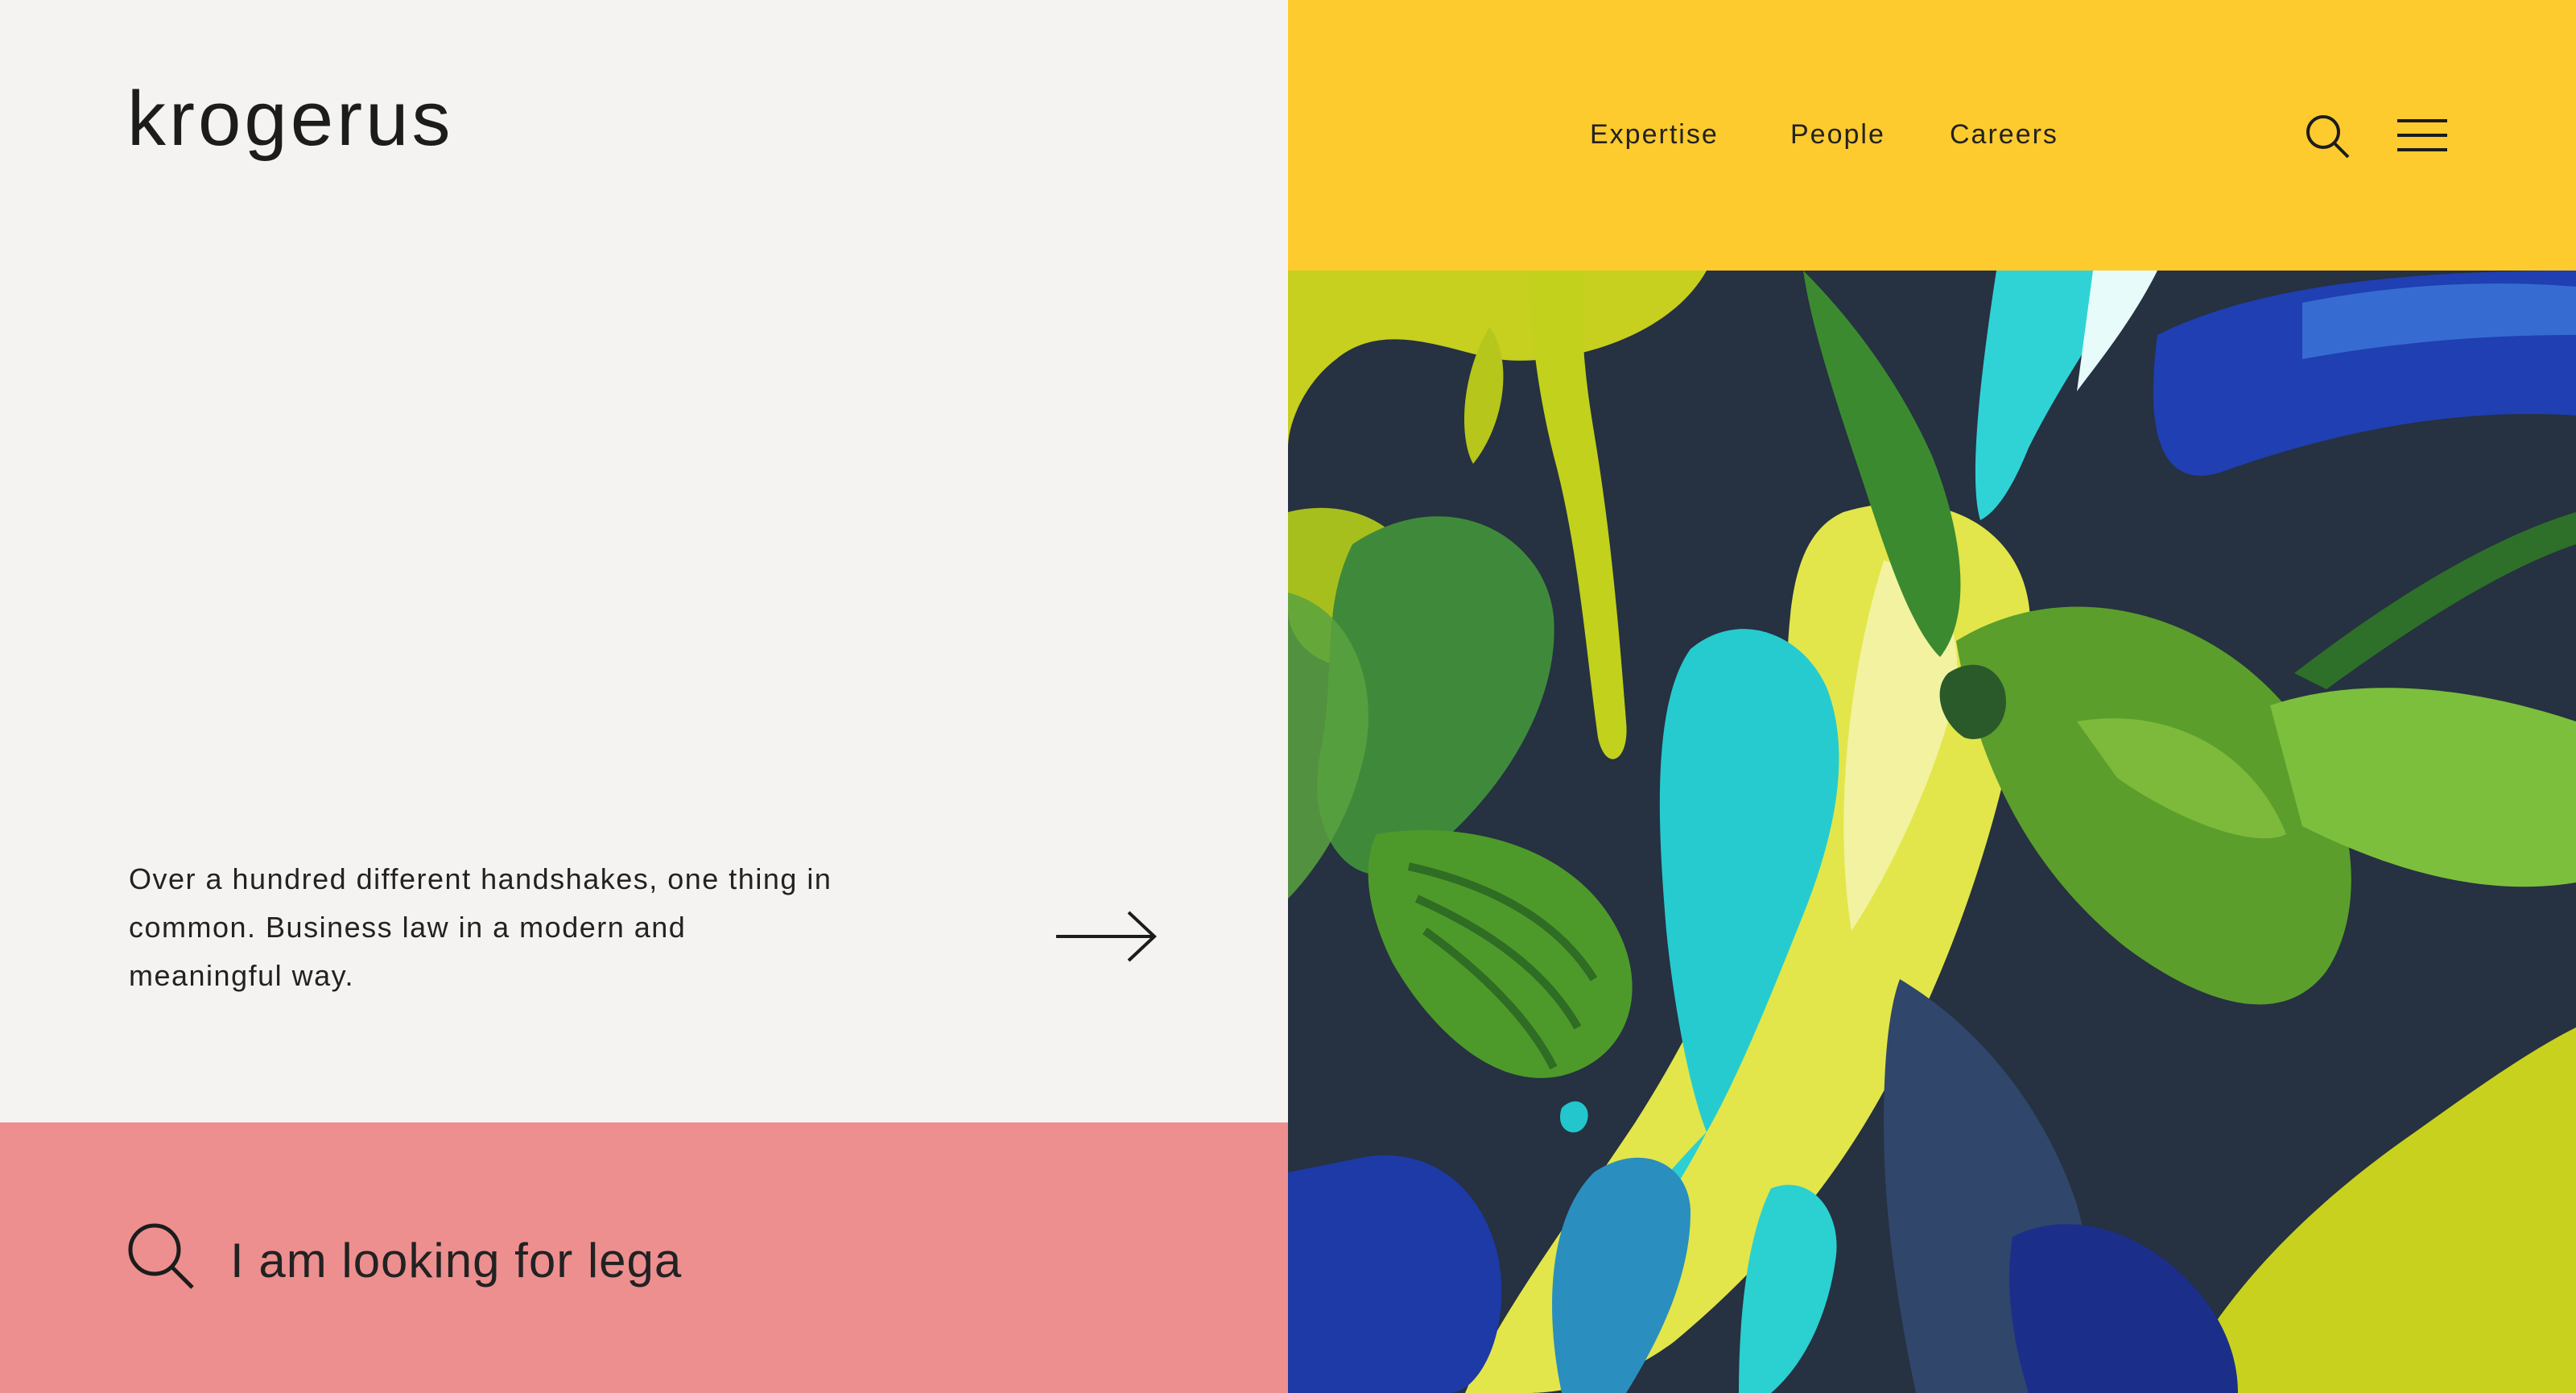 The image size is (2576, 1393). Describe the element at coordinates (290, 119) in the screenshot. I see `site-logo: krogerus` at that location.